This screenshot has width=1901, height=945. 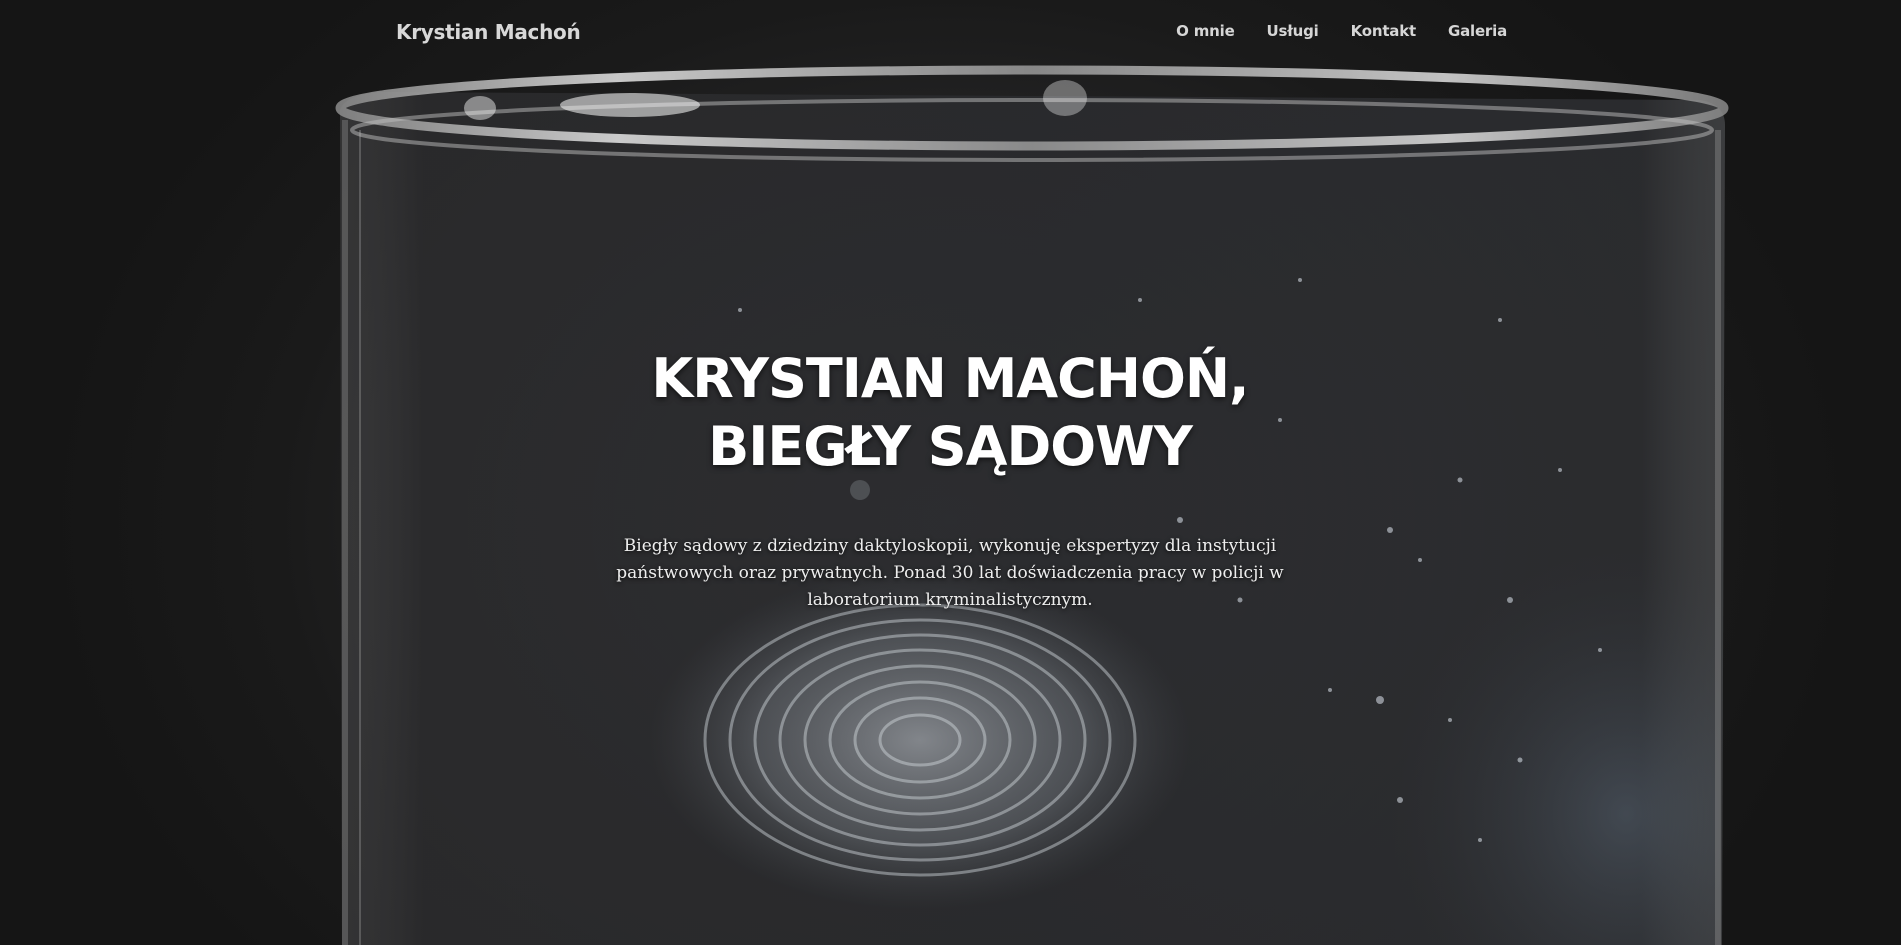 I want to click on hero-title: KRYSTIAN MACHOŃ, BIEGŁY SĄDOWY, so click(x=950, y=413).